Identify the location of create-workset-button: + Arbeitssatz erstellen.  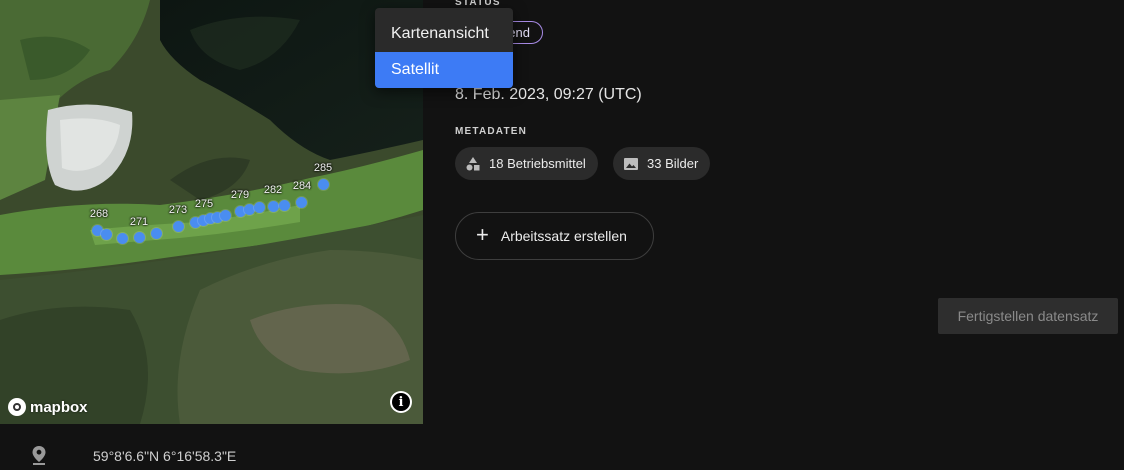
(554, 236).